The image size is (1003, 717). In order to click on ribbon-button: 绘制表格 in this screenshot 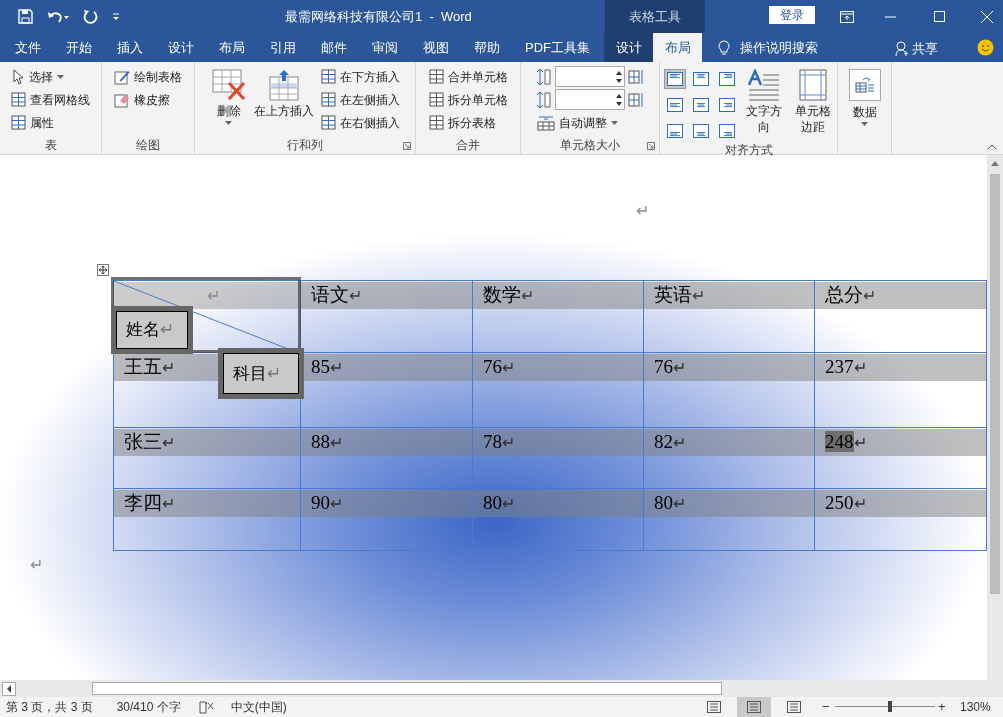, I will do `click(148, 76)`.